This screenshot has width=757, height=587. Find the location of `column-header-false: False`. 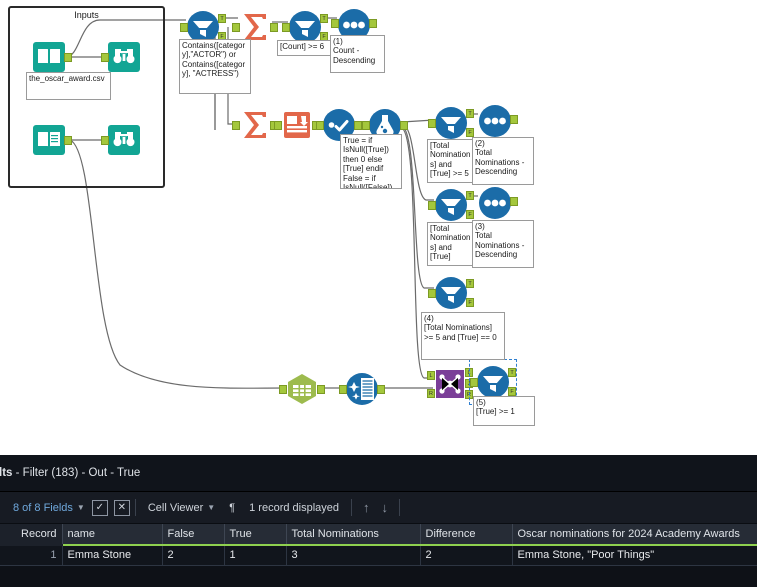

column-header-false: False is located at coordinates (193, 535).